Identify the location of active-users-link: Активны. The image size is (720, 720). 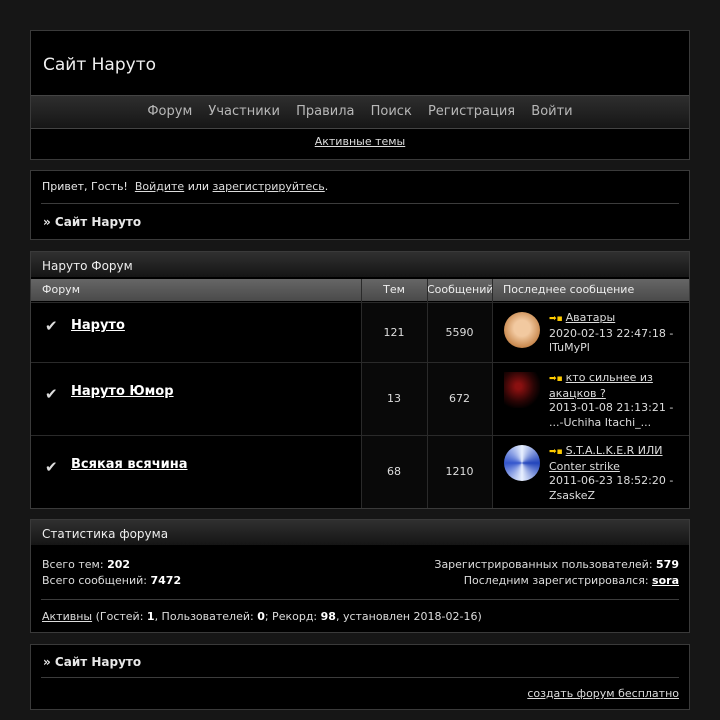
(67, 616).